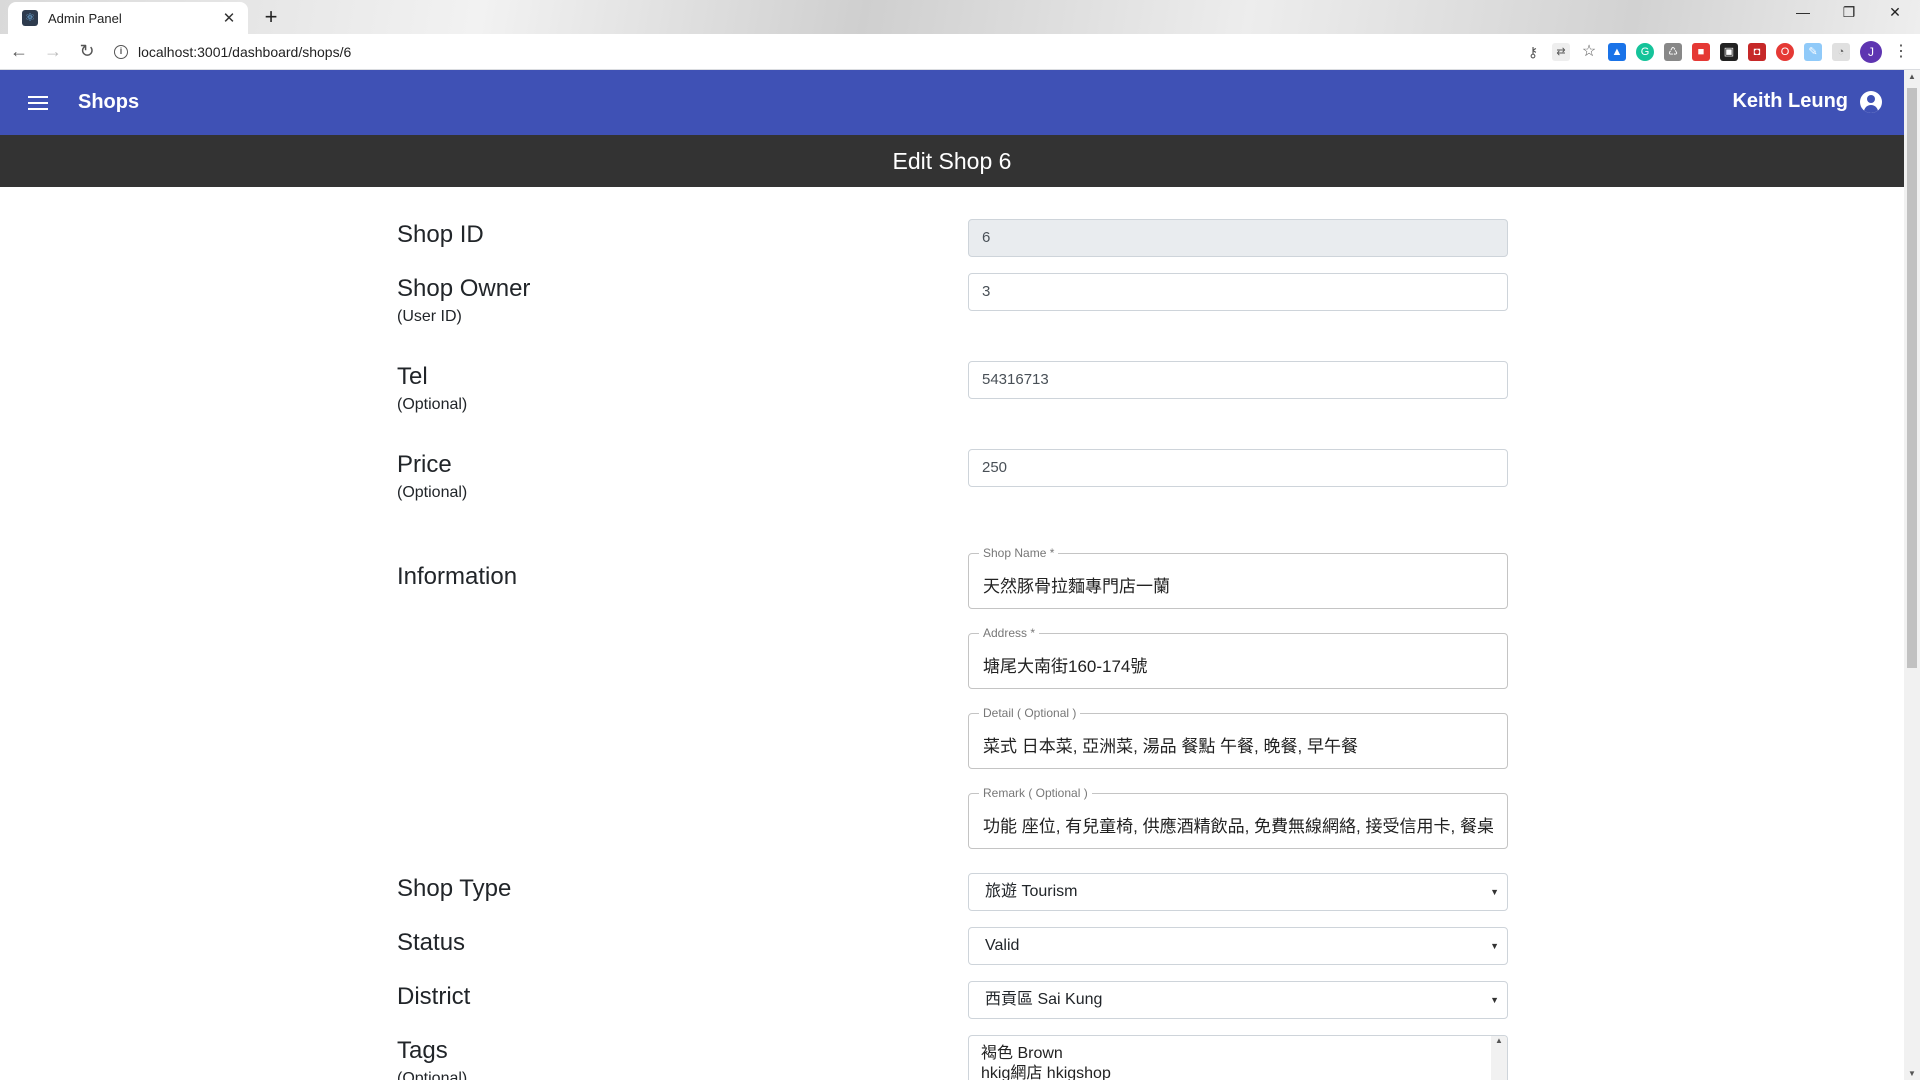 The image size is (1920, 1080). What do you see at coordinates (1871, 52) in the screenshot?
I see `profile-avatar: J` at bounding box center [1871, 52].